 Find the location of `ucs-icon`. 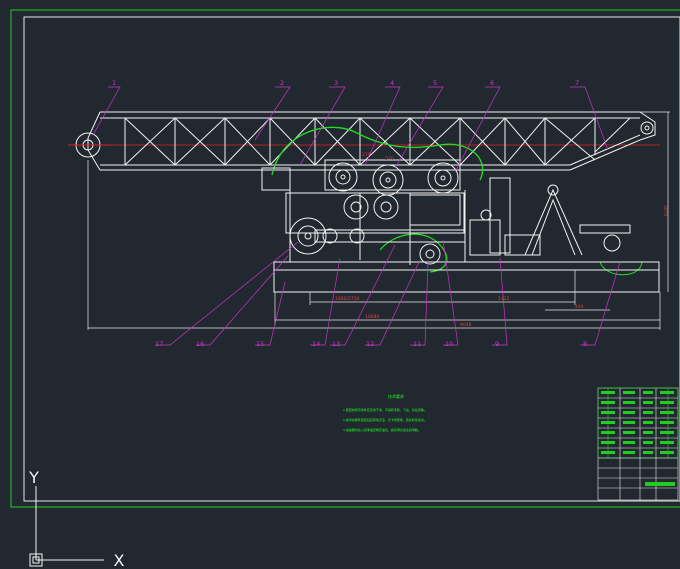

ucs-icon is located at coordinates (66, 526).